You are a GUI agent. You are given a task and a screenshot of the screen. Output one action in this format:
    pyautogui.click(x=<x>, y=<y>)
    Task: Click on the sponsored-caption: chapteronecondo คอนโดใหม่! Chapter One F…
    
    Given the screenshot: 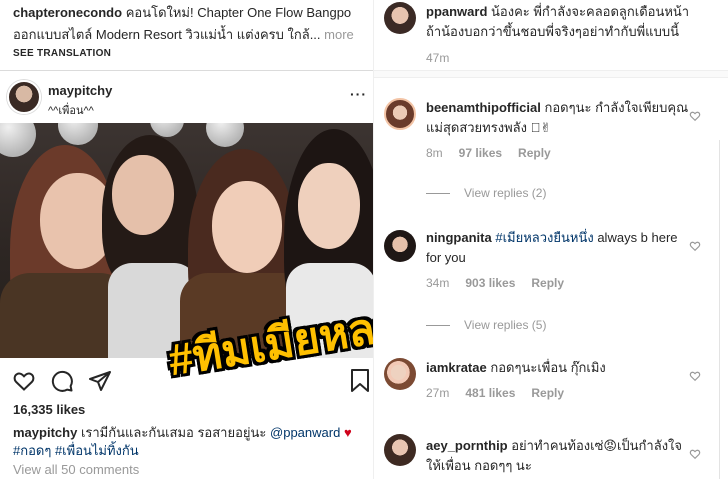 What is the action you would take?
    pyautogui.click(x=188, y=24)
    